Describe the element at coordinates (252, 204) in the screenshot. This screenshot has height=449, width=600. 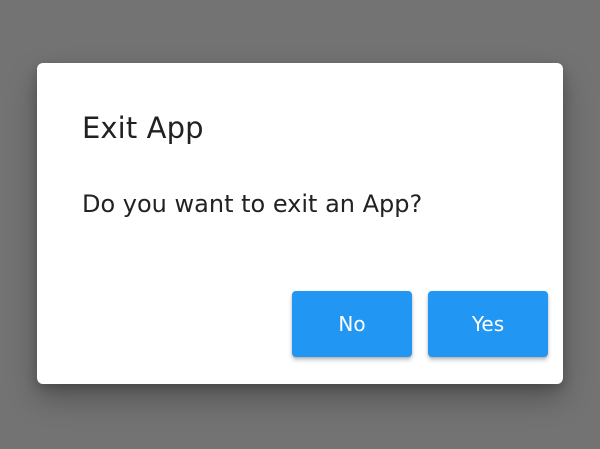
I see `dialog-message: Do you want to exit an App?` at that location.